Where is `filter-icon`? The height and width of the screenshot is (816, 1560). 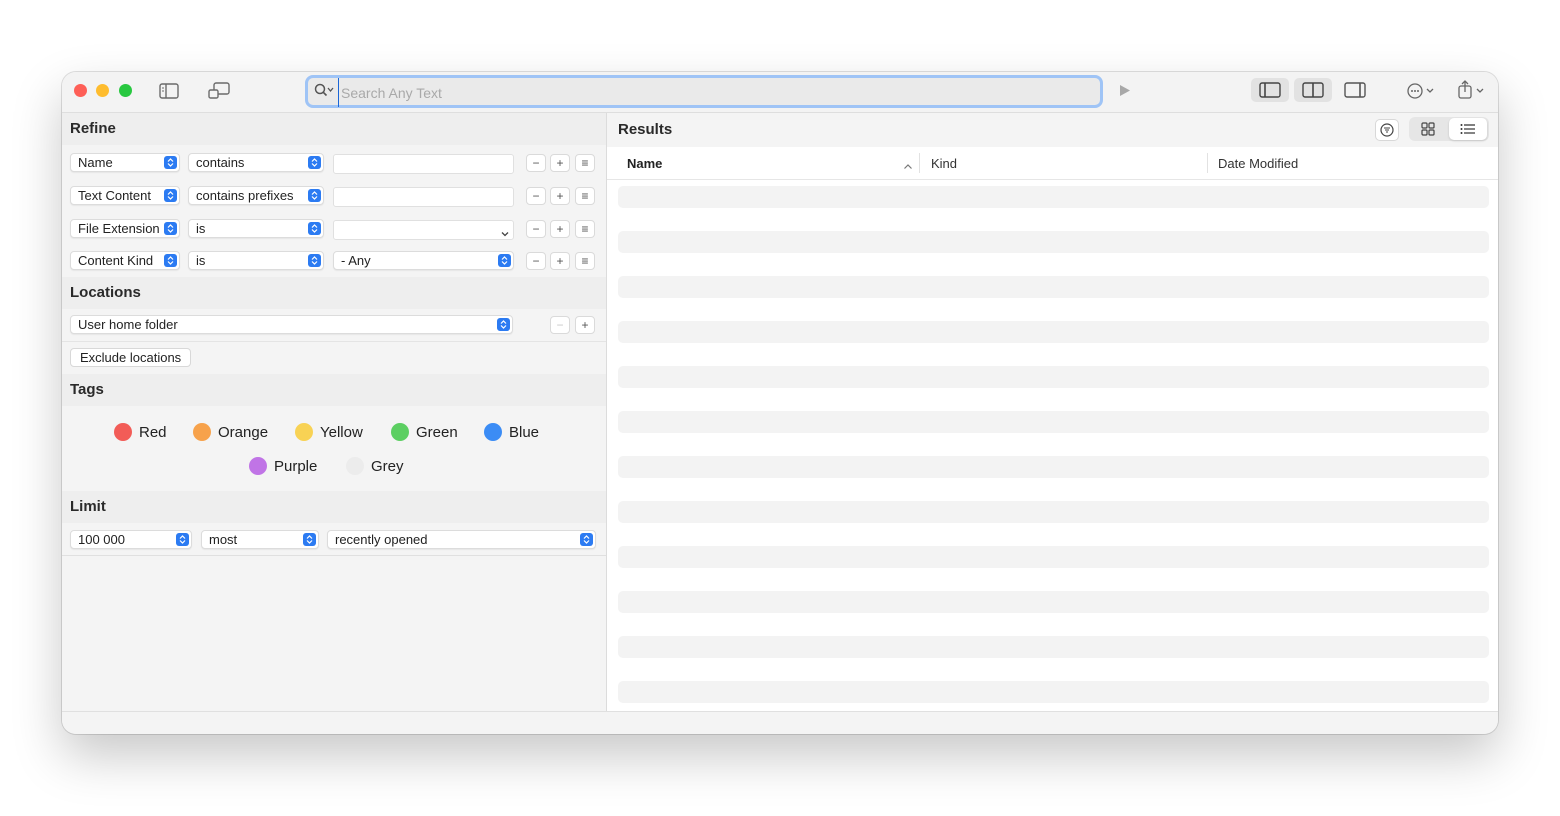 filter-icon is located at coordinates (1387, 130).